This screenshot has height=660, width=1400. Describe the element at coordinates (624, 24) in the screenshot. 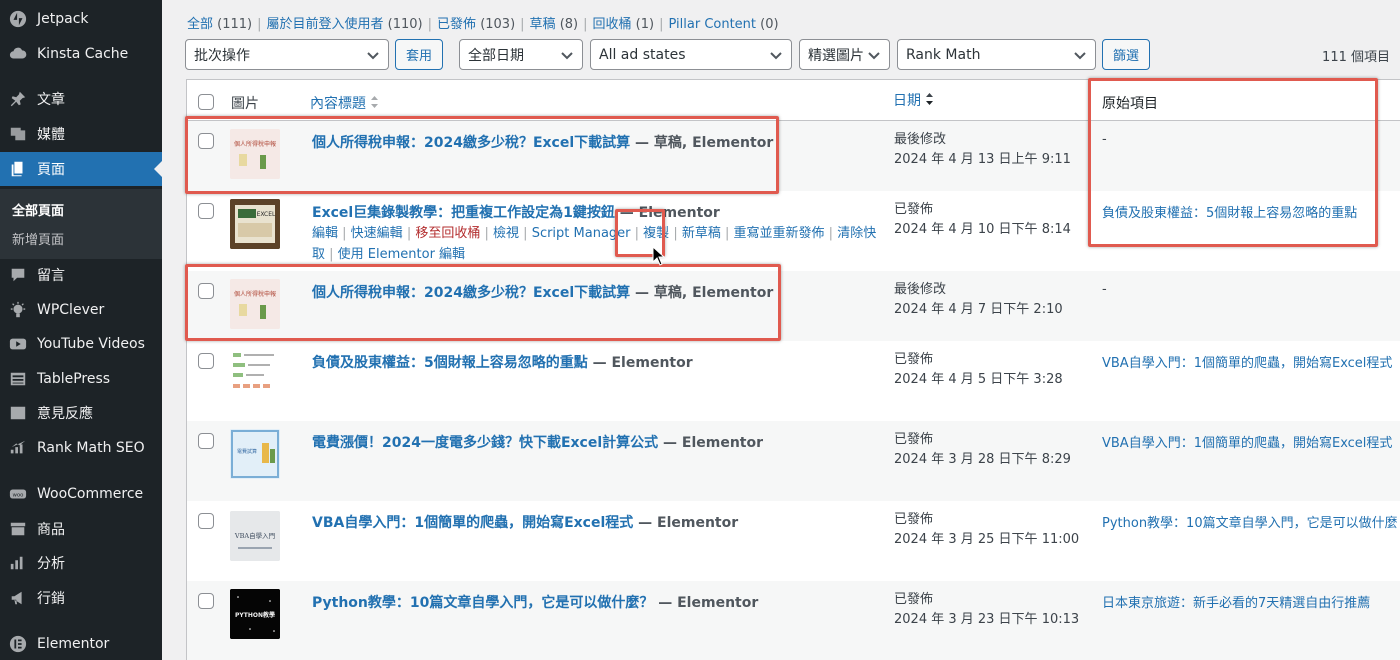

I see `view-trash: 回收桶 (1)` at that location.